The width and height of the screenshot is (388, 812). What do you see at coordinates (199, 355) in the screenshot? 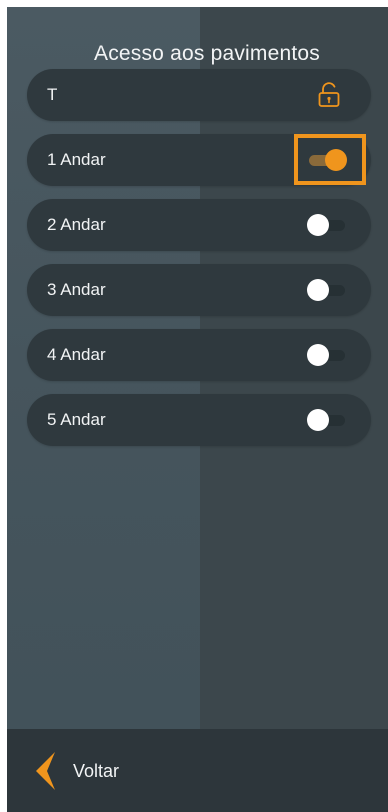
I see `floor-row-4-andar: 4 Andar` at bounding box center [199, 355].